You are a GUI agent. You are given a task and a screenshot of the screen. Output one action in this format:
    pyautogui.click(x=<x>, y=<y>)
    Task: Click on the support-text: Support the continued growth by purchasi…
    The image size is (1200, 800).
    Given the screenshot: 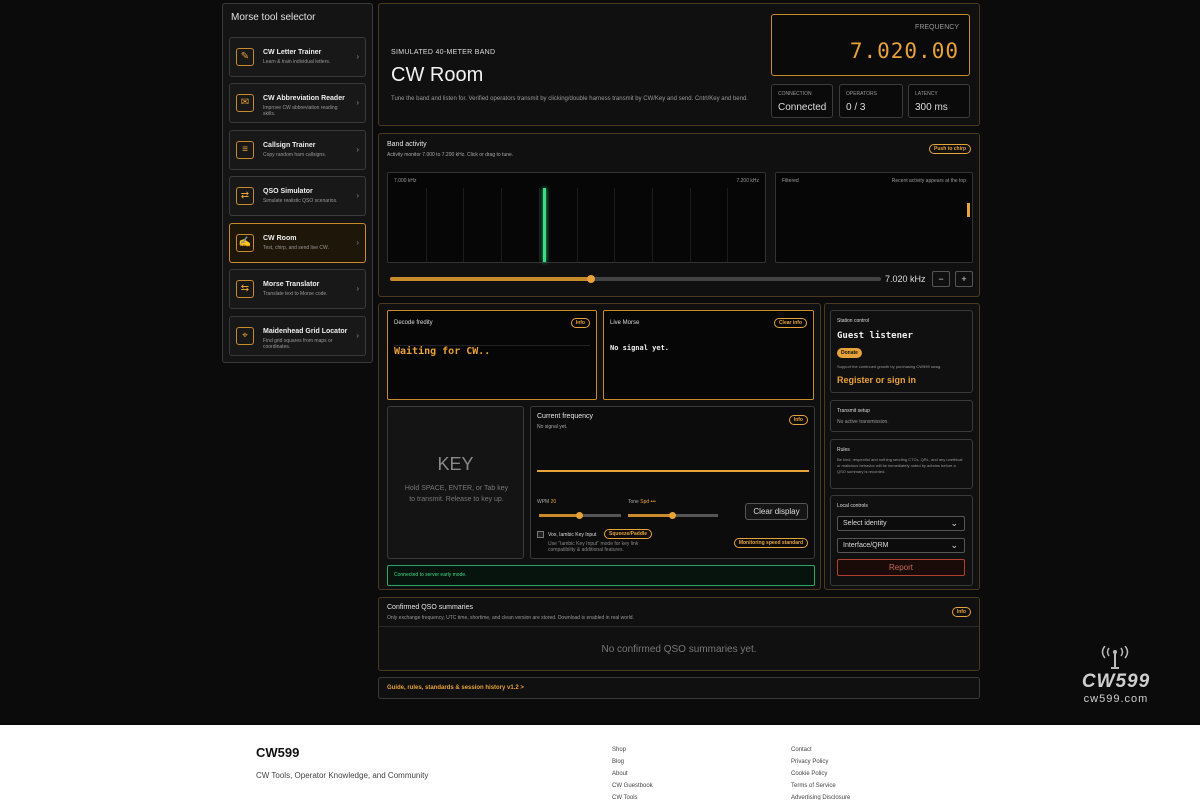 What is the action you would take?
    pyautogui.click(x=889, y=366)
    